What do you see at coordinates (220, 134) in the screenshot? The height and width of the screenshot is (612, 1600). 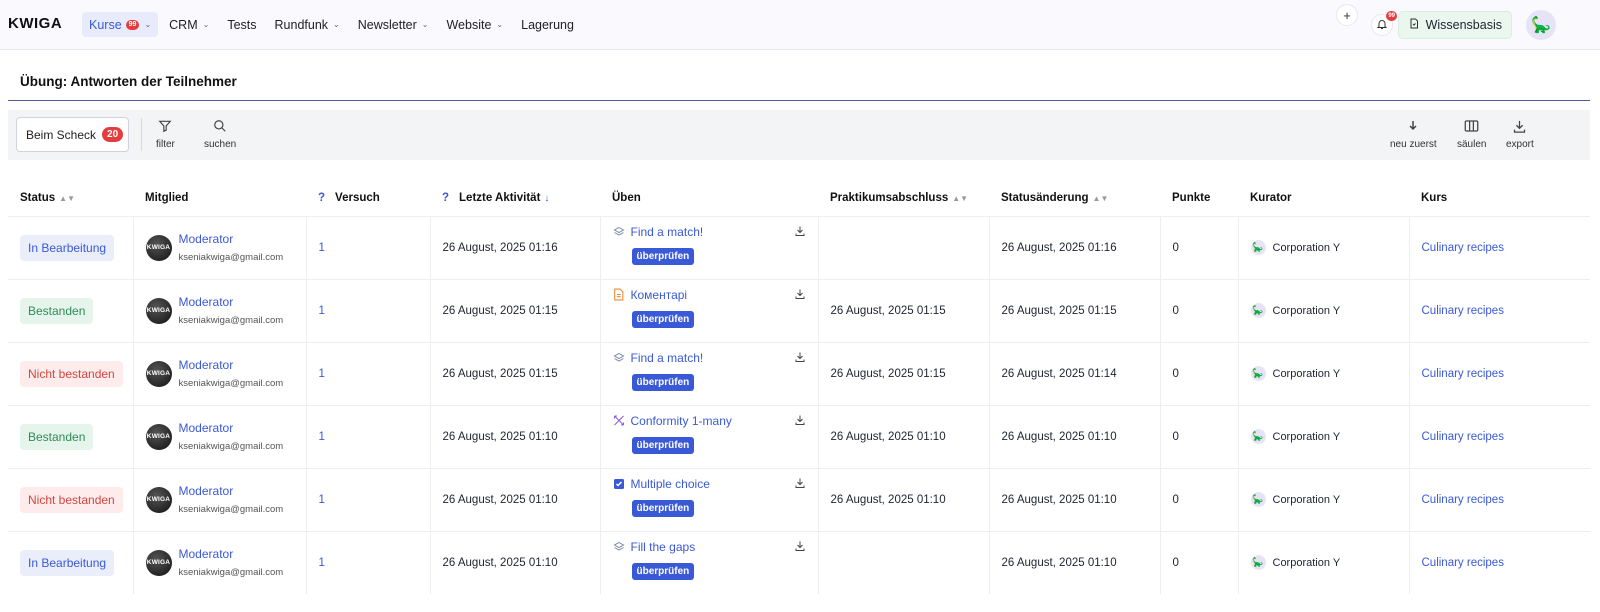 I see `search-button: suchen` at bounding box center [220, 134].